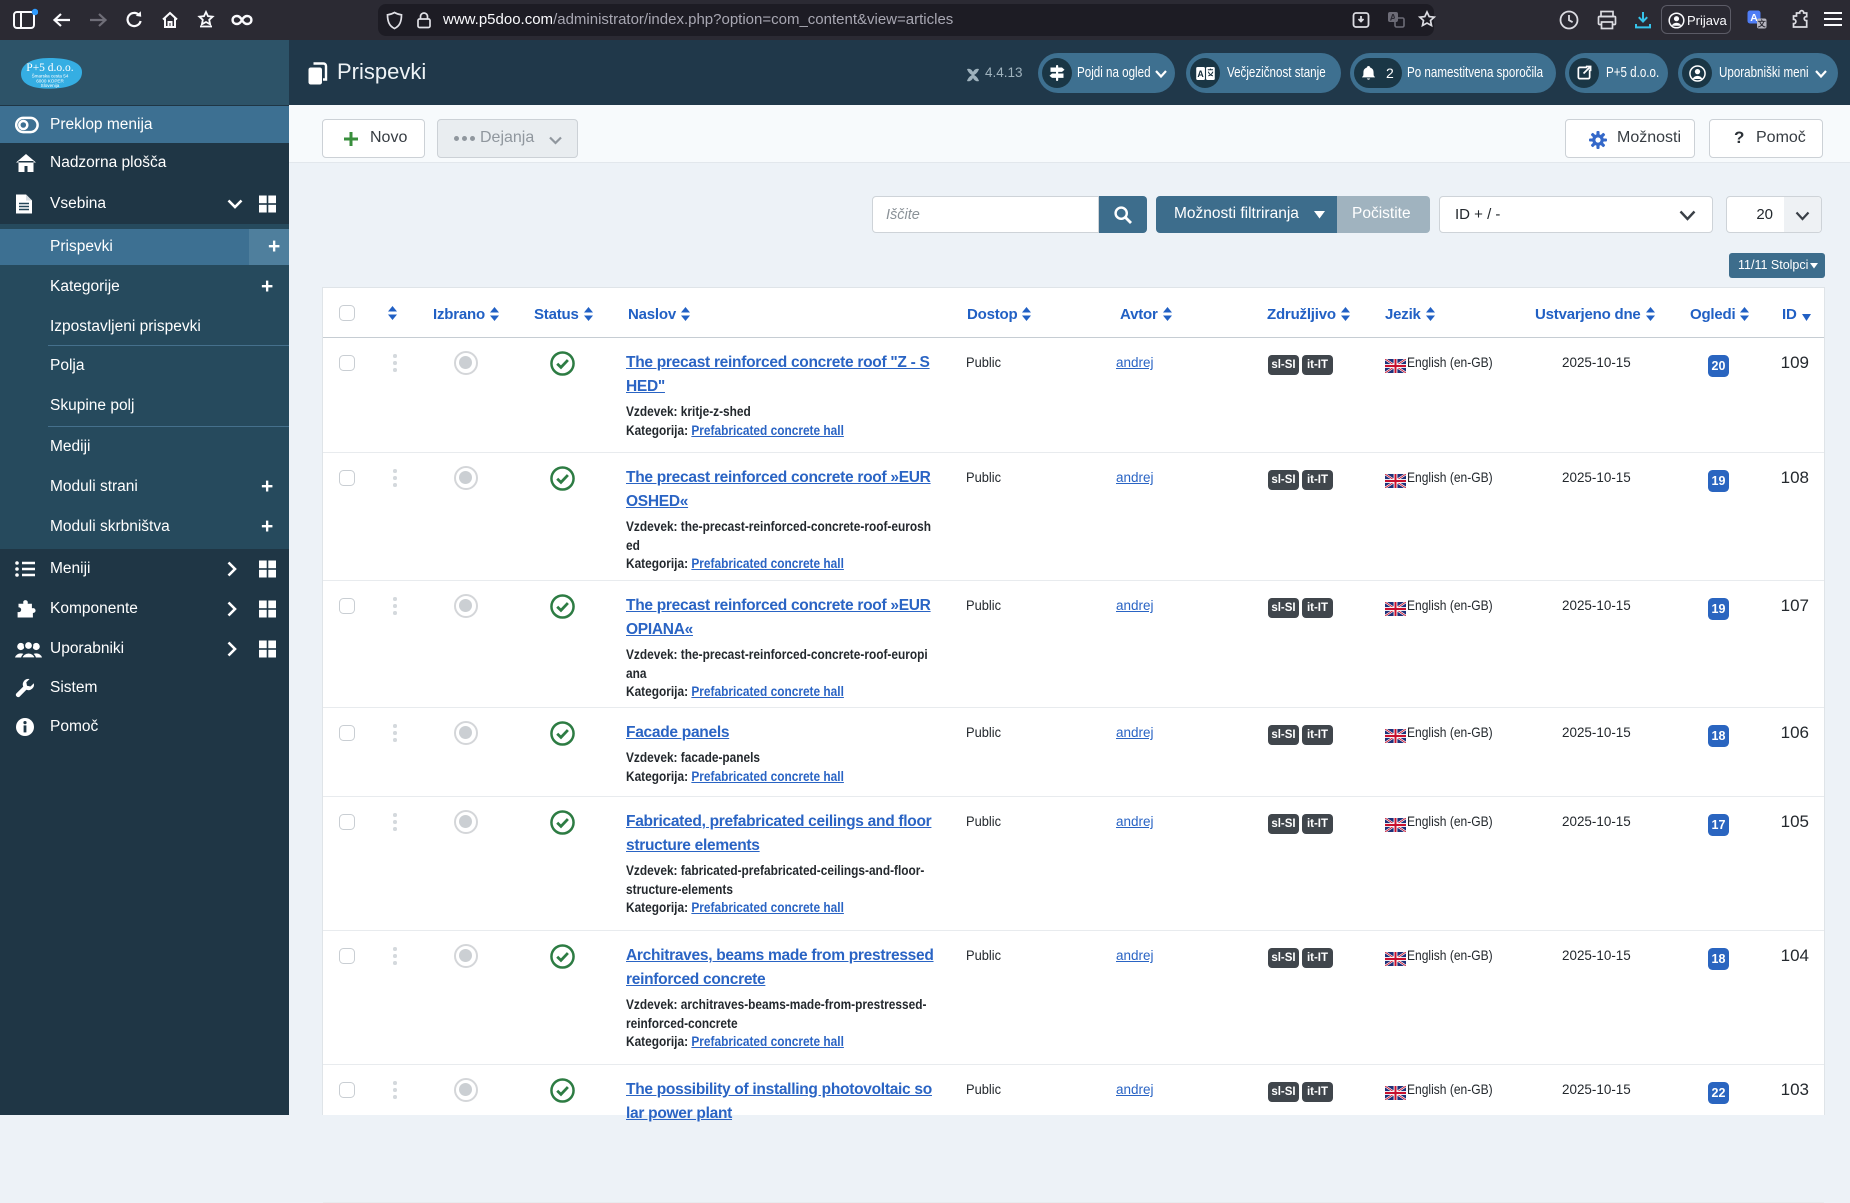 This screenshot has height=1203, width=1850. I want to click on svg-text: 文, so click(1762, 23).